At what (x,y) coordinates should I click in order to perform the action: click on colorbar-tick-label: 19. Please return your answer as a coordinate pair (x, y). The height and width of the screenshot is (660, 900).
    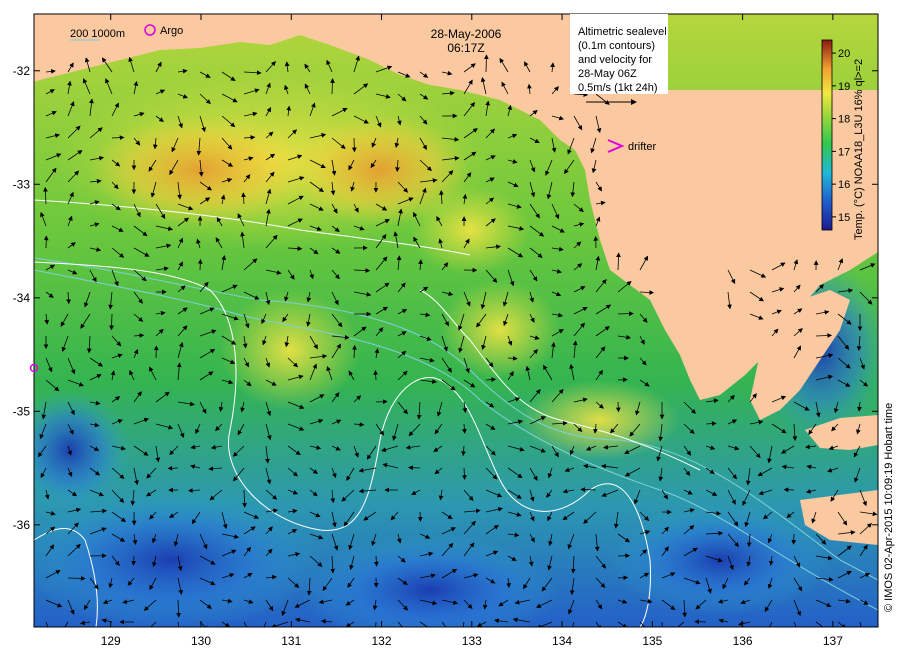
    Looking at the image, I should click on (844, 87).